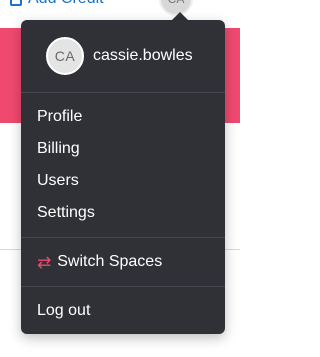  Describe the element at coordinates (16, 3) in the screenshot. I see `document-icon` at that location.